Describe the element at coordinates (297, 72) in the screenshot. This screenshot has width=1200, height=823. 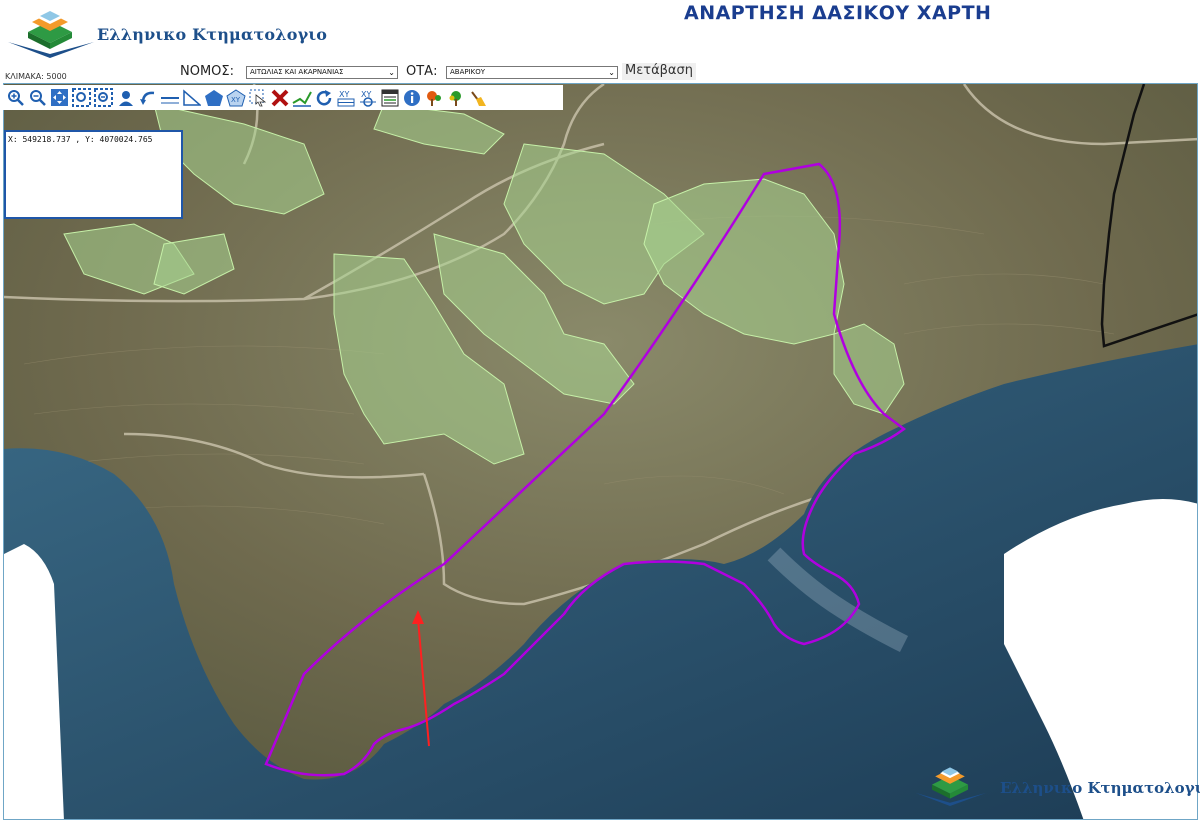
I see `nomos-select-value: ΑΙΤΩΛΙΑΣ ΚΑΙ ΑΚΑΡΝΑΝΙΑΣ` at that location.